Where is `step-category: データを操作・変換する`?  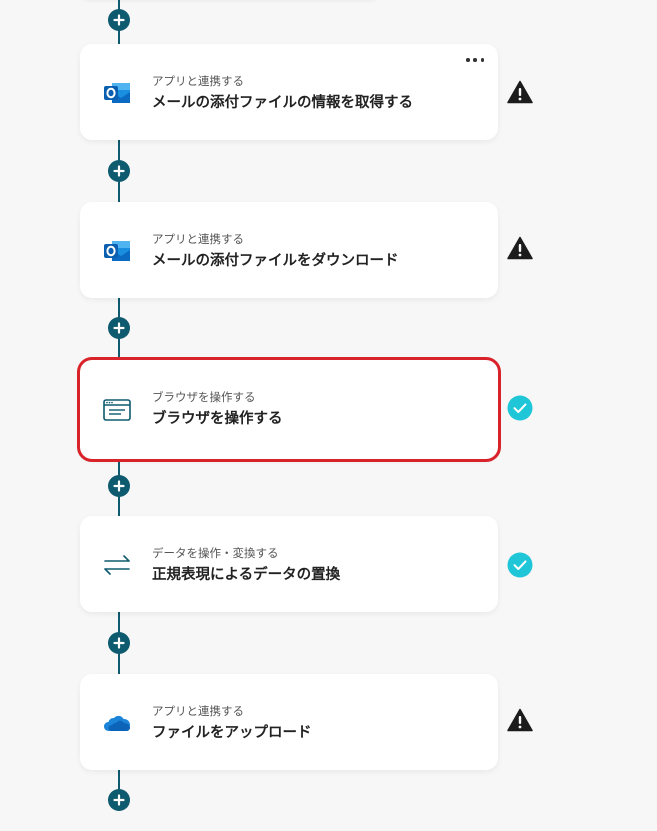
step-category: データを操作・変換する is located at coordinates (215, 553).